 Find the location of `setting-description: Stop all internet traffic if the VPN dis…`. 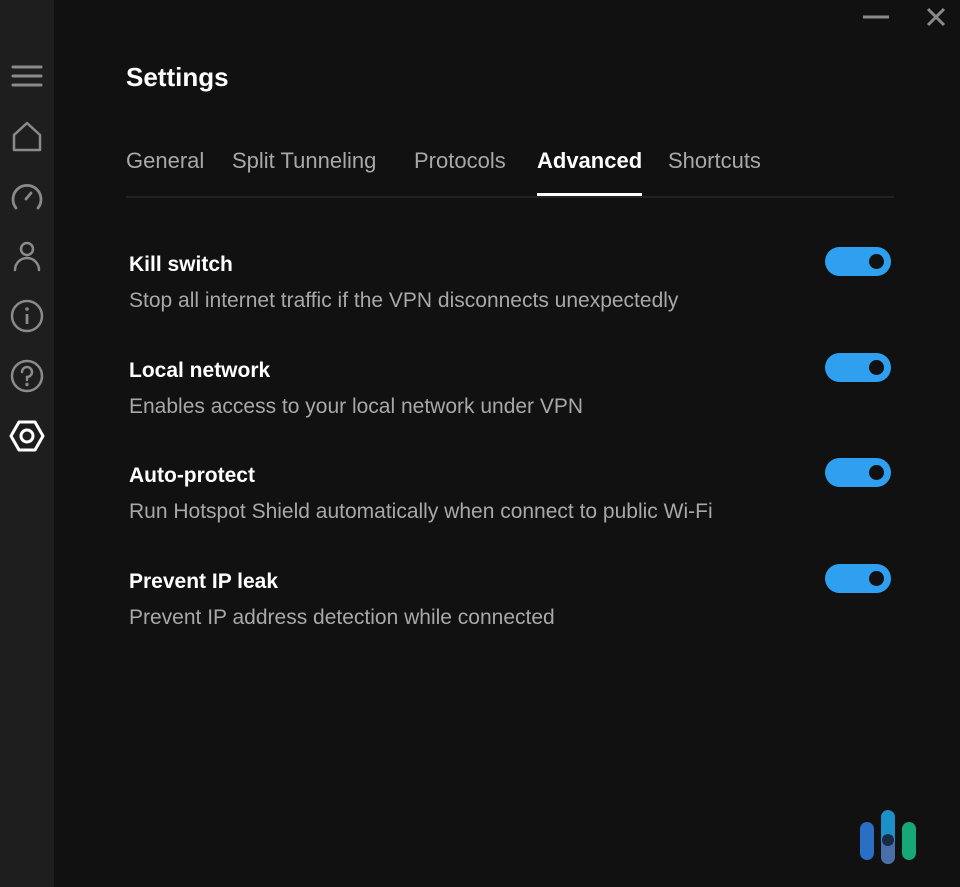

setting-description: Stop all internet traffic if the VPN dis… is located at coordinates (404, 300).